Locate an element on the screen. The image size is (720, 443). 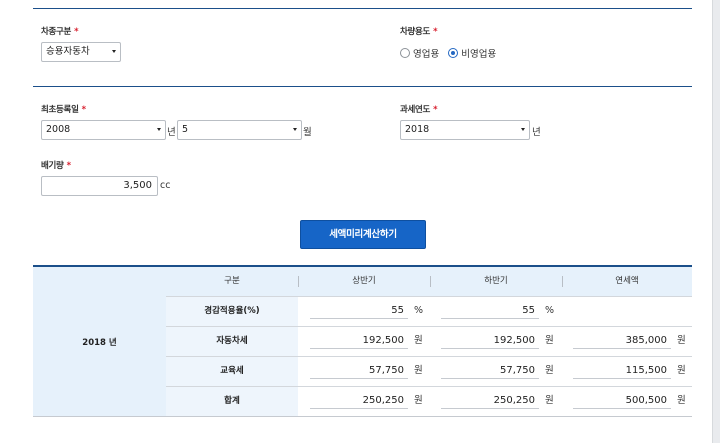
annual-value: 115,500 is located at coordinates (622, 371).